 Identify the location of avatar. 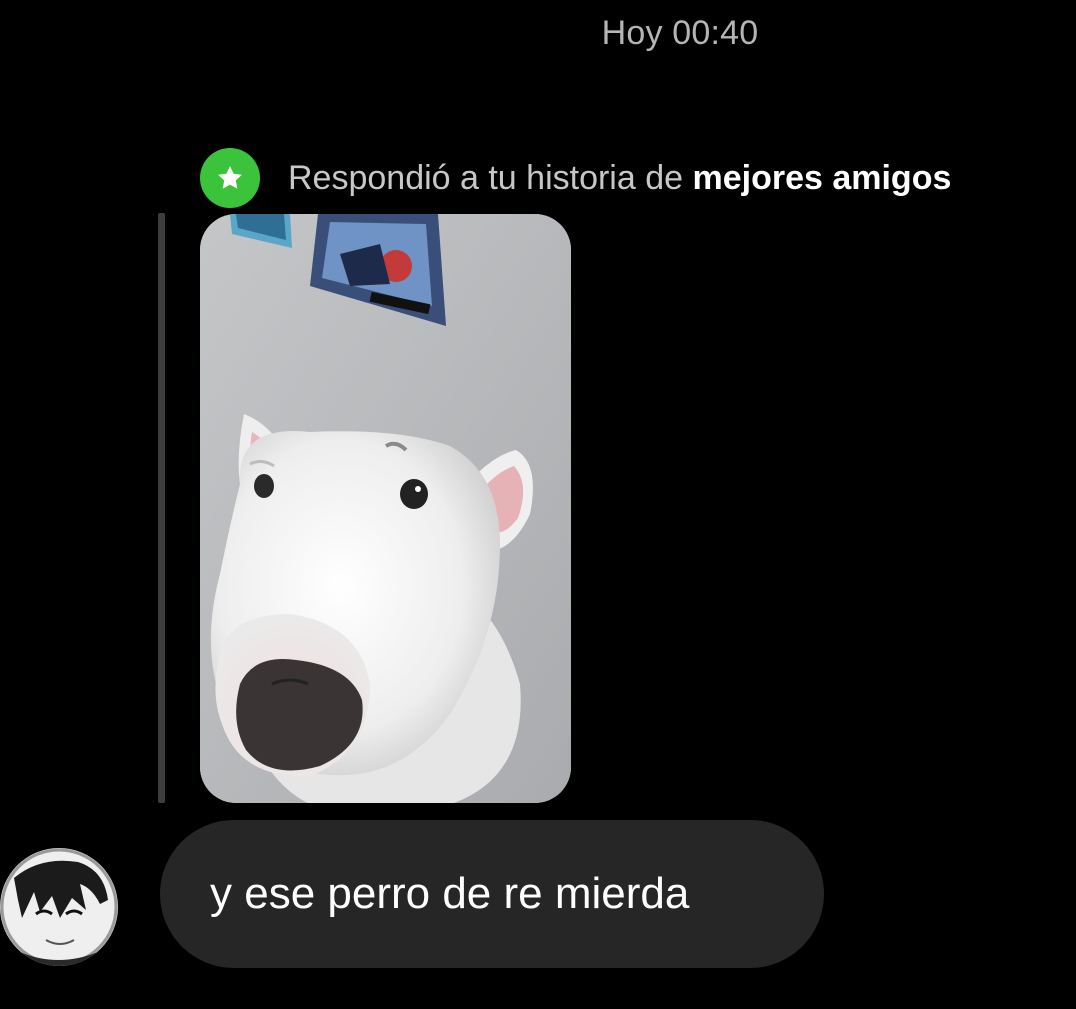
(59, 907).